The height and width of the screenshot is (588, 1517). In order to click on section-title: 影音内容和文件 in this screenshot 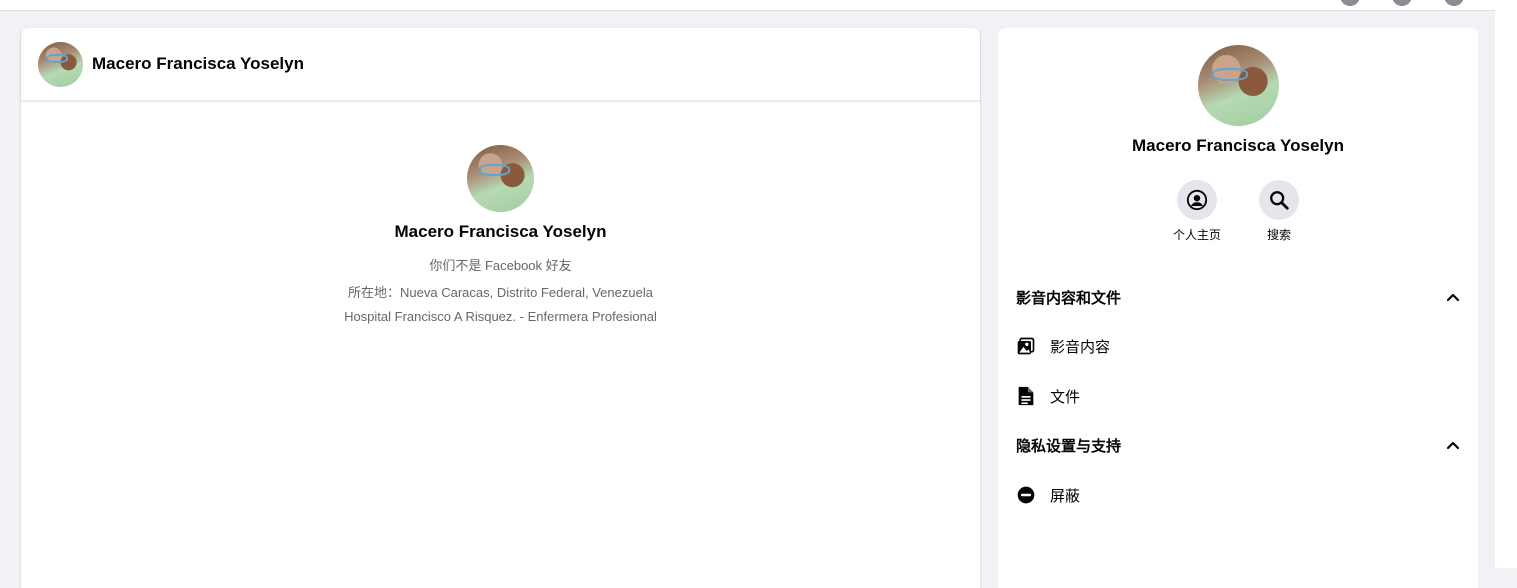, I will do `click(1069, 298)`.